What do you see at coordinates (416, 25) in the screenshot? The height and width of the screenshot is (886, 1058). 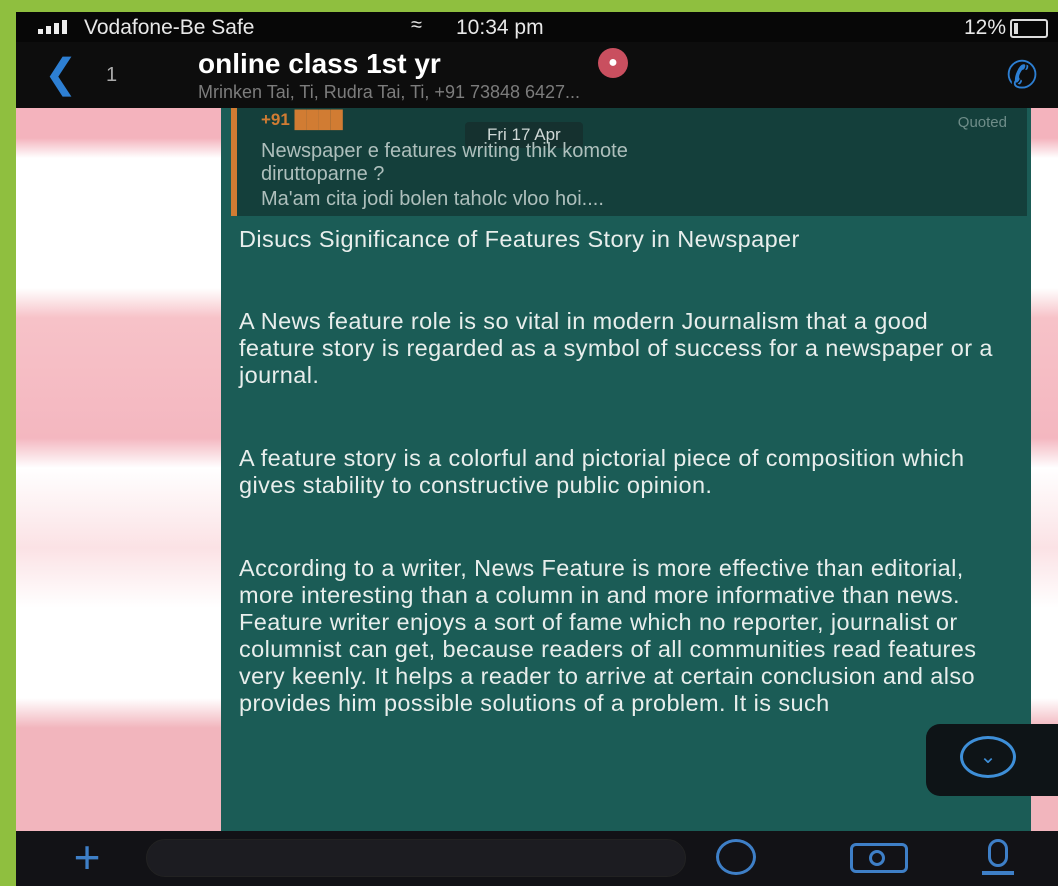 I see `wifi-icon: ≈` at bounding box center [416, 25].